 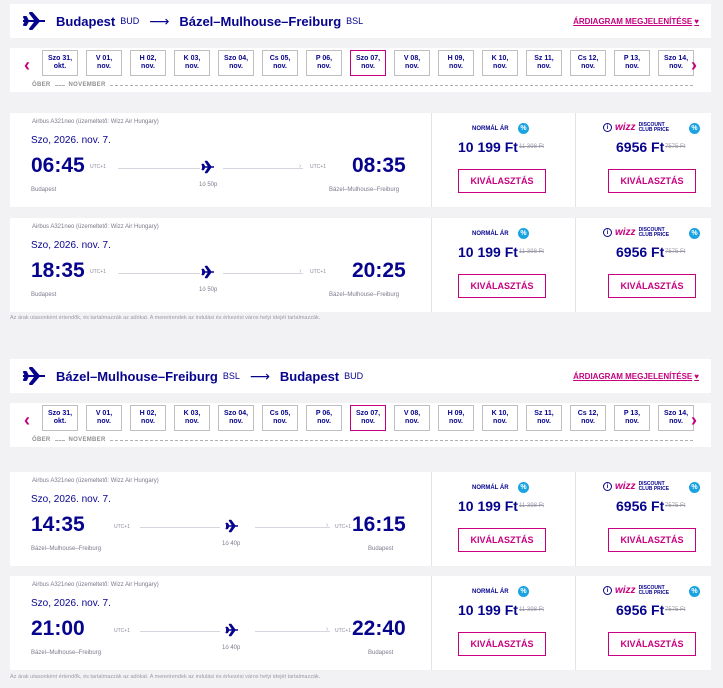 What do you see at coordinates (523, 487) in the screenshot?
I see `percent-icon: %` at bounding box center [523, 487].